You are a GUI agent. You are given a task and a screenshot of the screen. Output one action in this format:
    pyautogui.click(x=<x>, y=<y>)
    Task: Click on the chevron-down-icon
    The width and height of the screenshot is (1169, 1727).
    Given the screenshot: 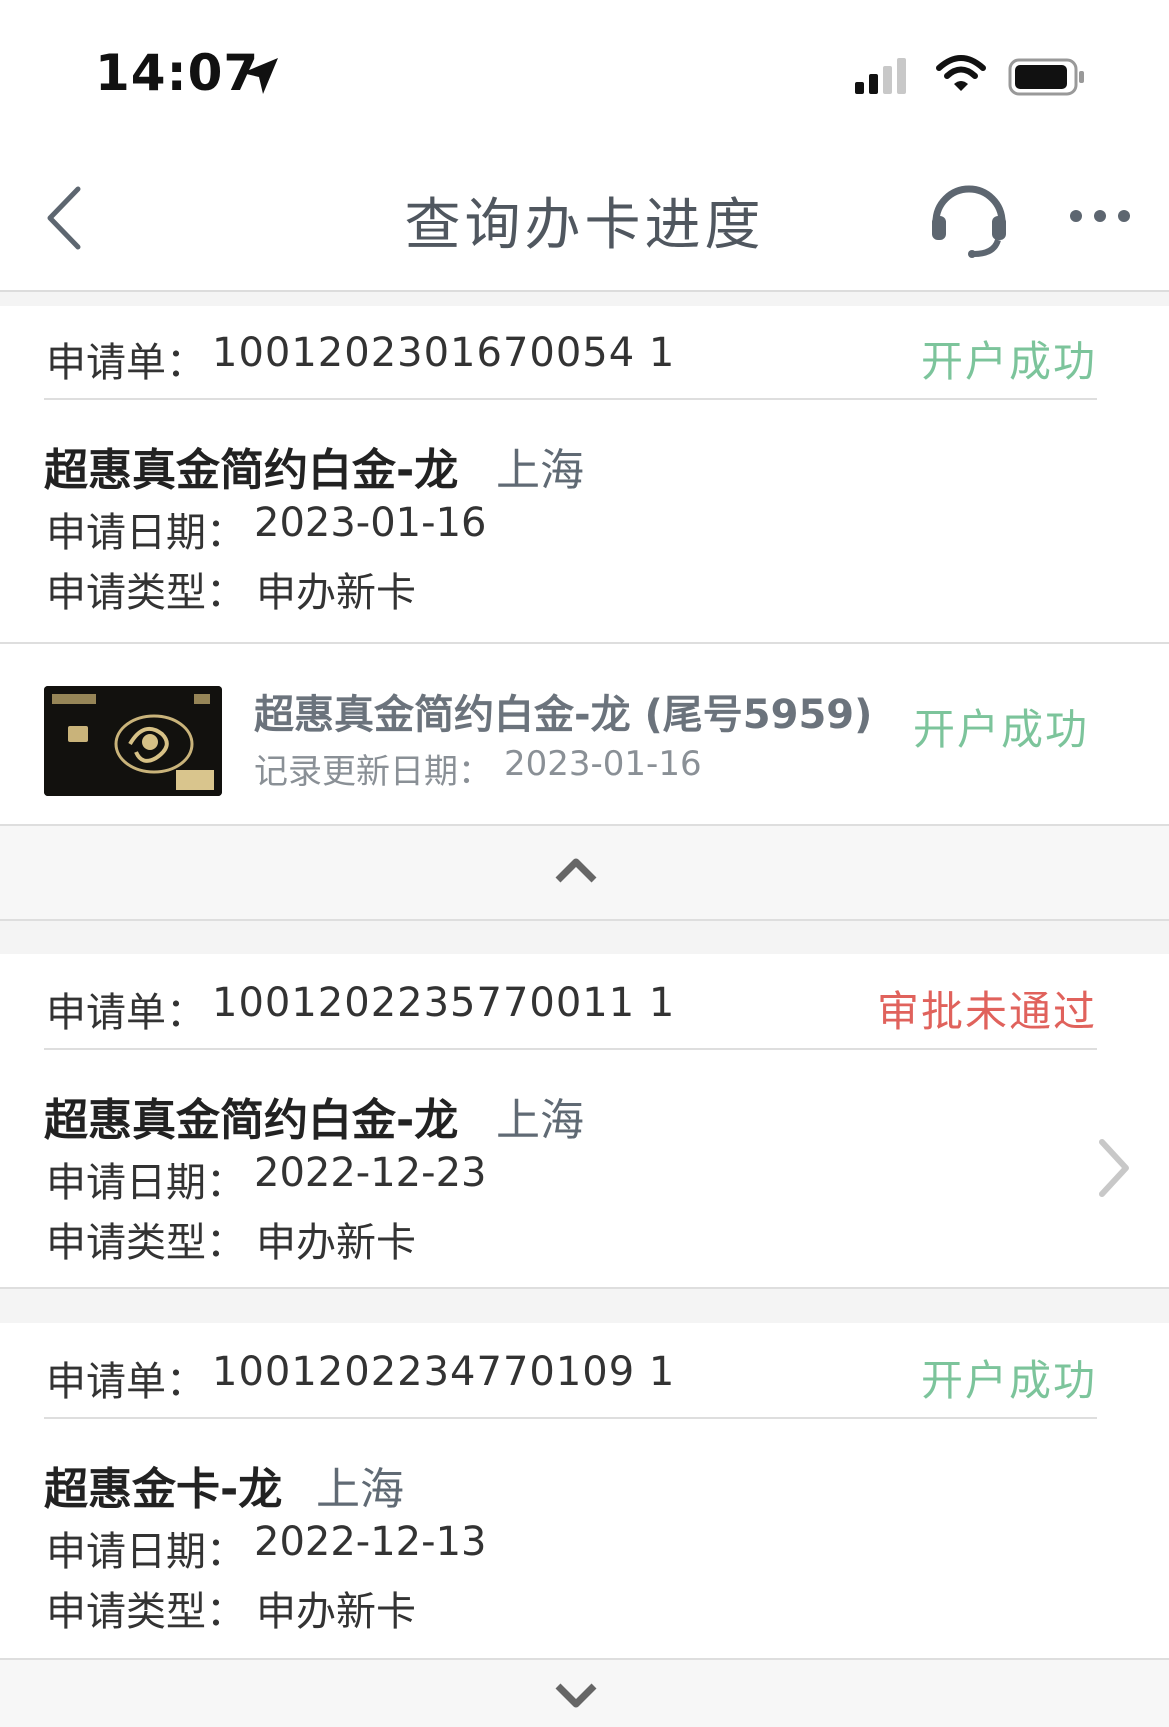 What is the action you would take?
    pyautogui.click(x=576, y=1695)
    